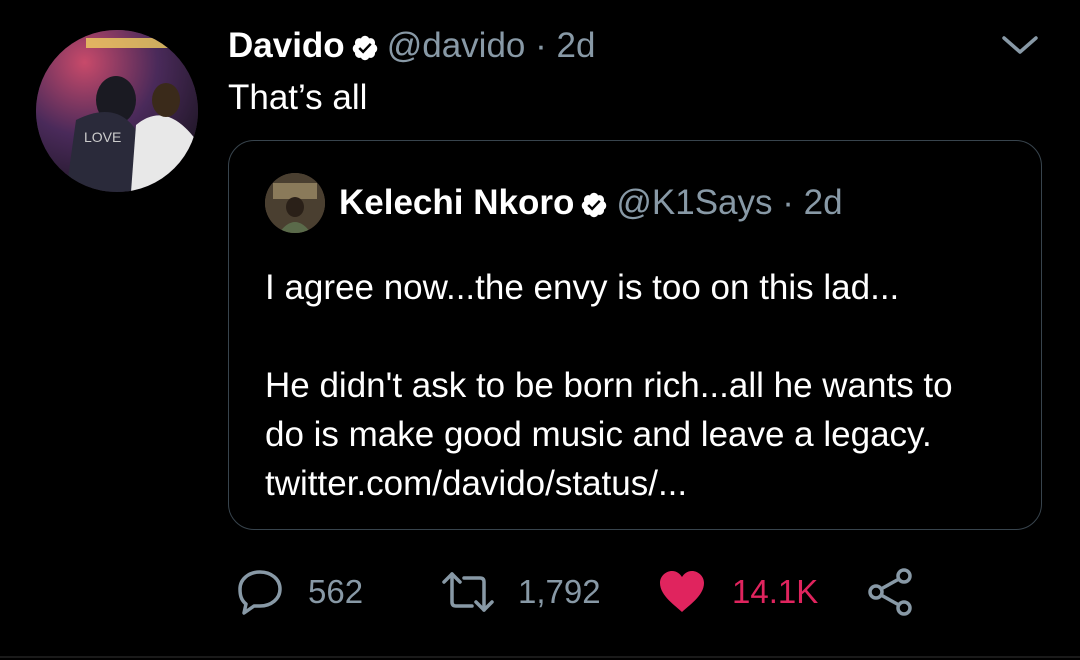 The width and height of the screenshot is (1080, 660). I want to click on chevron-down-icon, so click(1020, 46).